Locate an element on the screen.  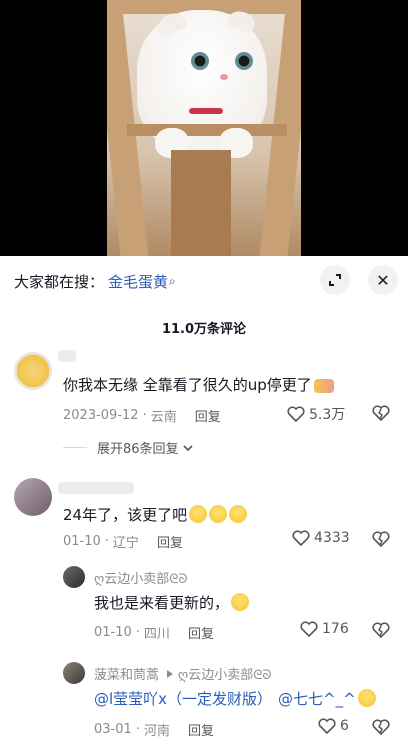
chair-rail is located at coordinates (207, 130).